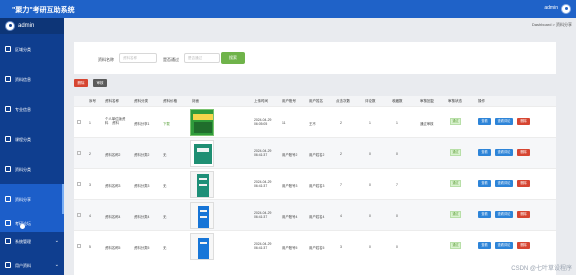  I want to click on row-user-name: 用户姓名2, so click(317, 155).